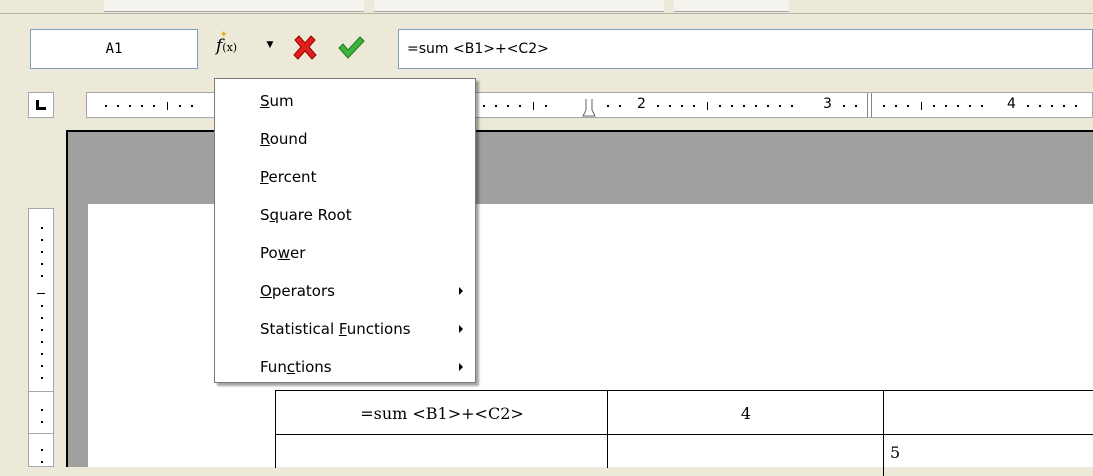 This screenshot has height=476, width=1093. Describe the element at coordinates (229, 47) in the screenshot. I see `fx-icon: f(x) ✦` at that location.